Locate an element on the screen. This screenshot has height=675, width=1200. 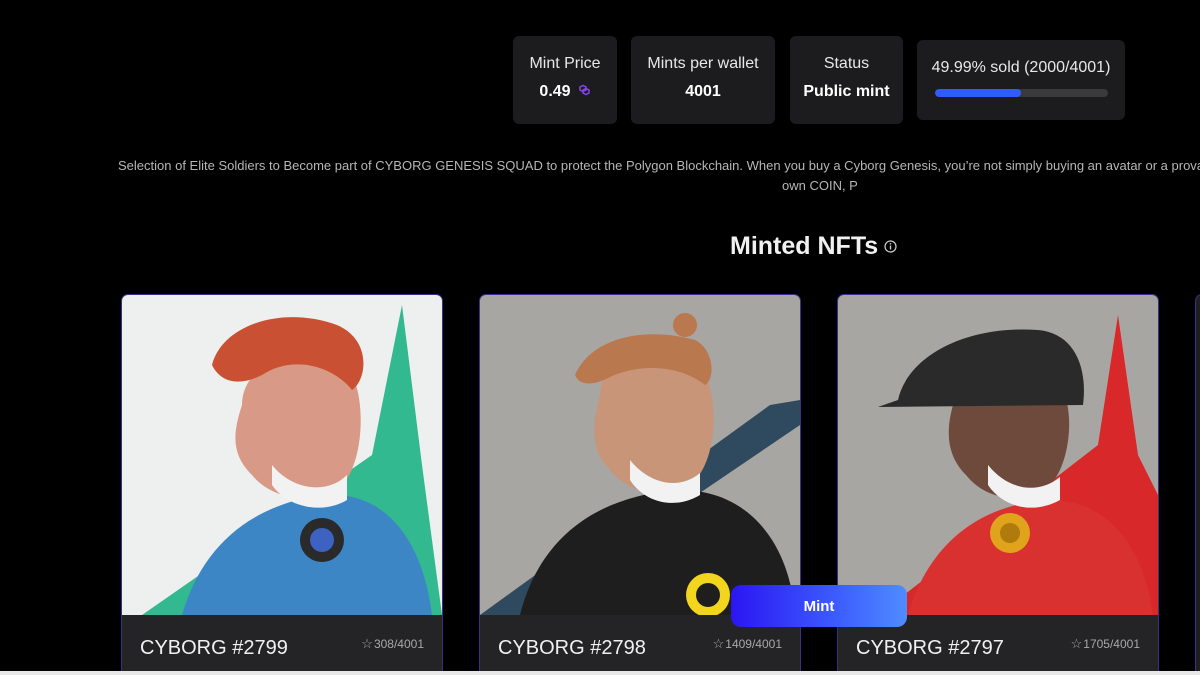
nft-name: CYBORG #2799 is located at coordinates (214, 648).